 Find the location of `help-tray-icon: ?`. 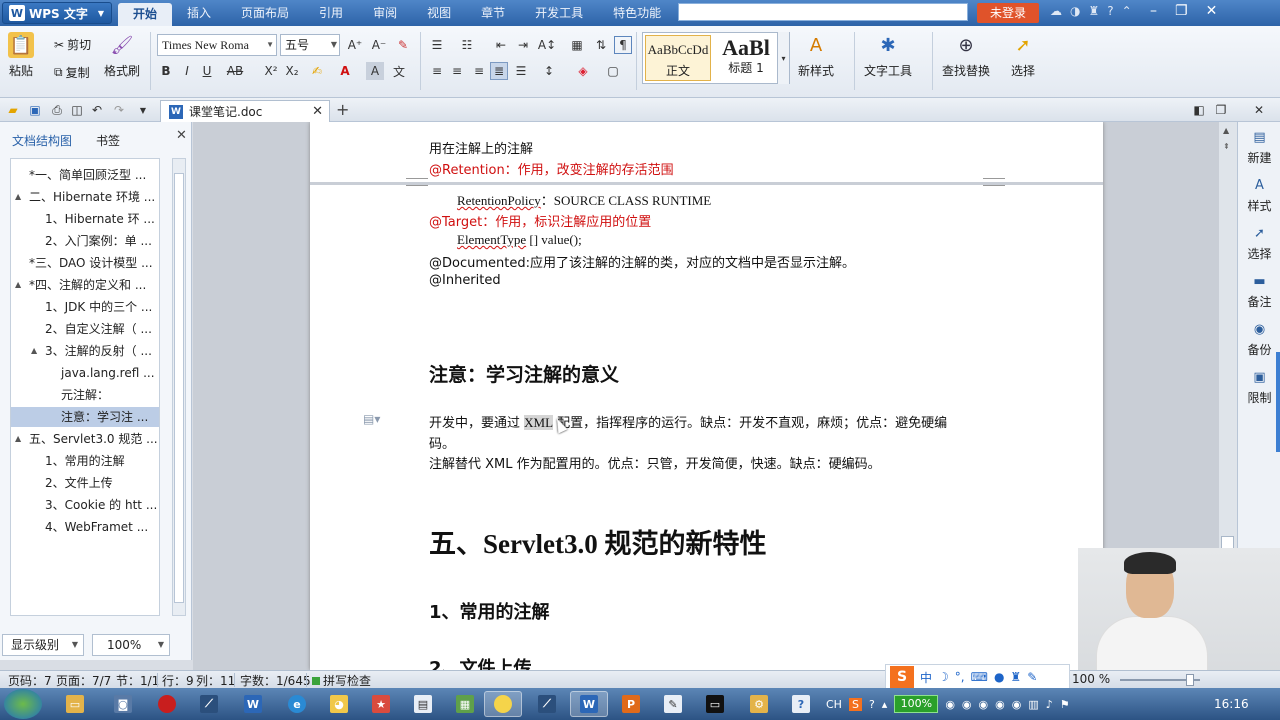

help-tray-icon: ? is located at coordinates (872, 704).